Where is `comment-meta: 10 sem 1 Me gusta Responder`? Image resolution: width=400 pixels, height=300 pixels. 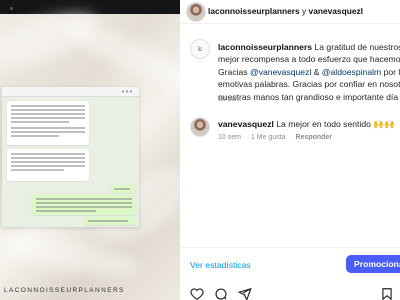 comment-meta: 10 sem 1 Me gusta Responder is located at coordinates (279, 137).